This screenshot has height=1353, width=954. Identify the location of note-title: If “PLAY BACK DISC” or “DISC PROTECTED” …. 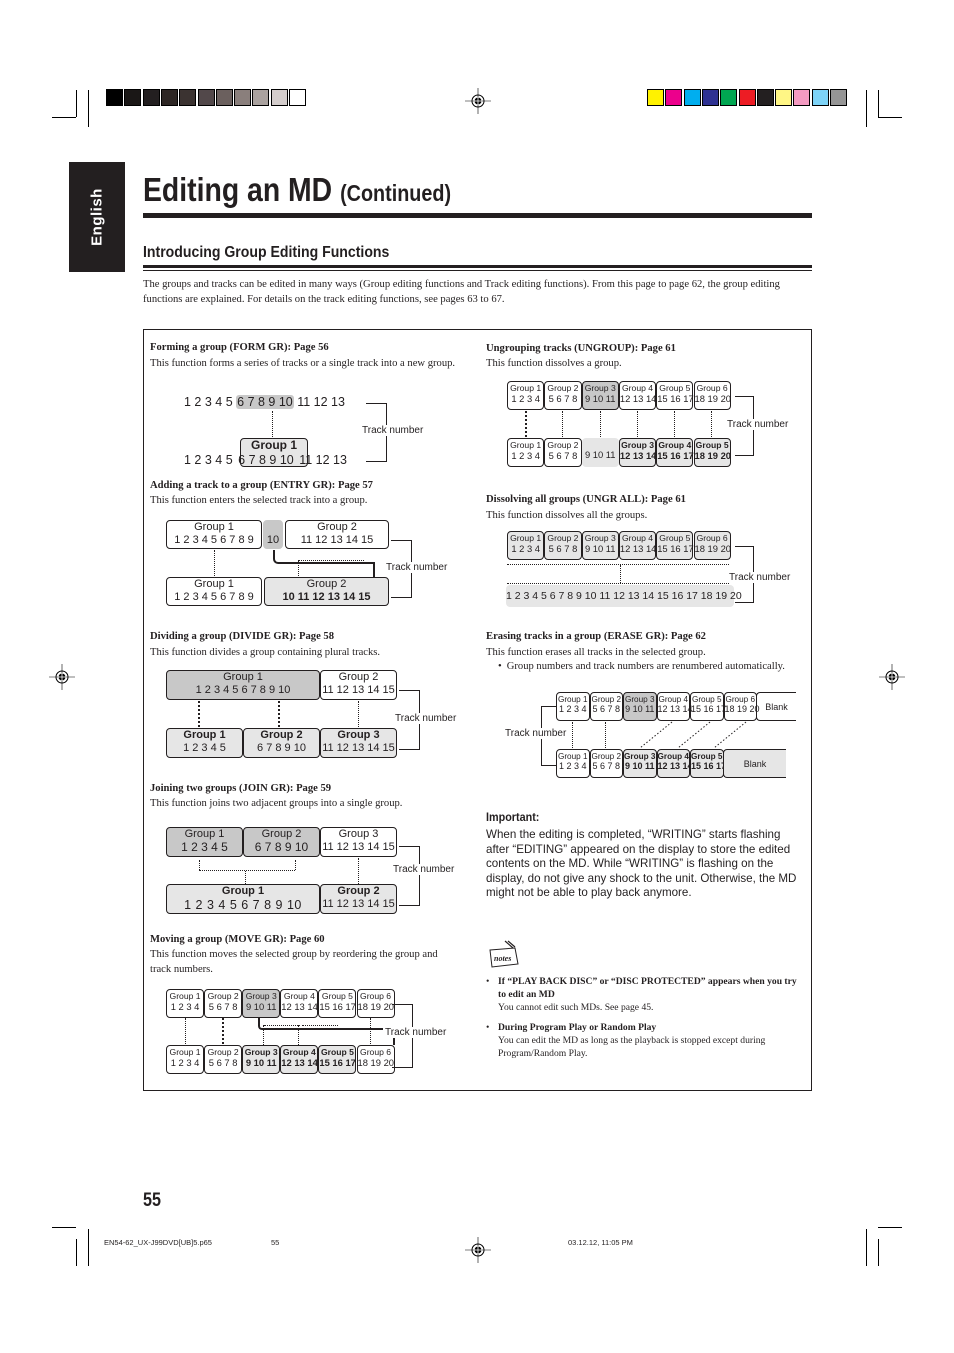
(647, 988).